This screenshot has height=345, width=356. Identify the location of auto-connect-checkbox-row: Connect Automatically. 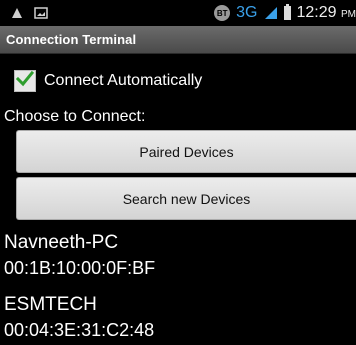
(108, 81).